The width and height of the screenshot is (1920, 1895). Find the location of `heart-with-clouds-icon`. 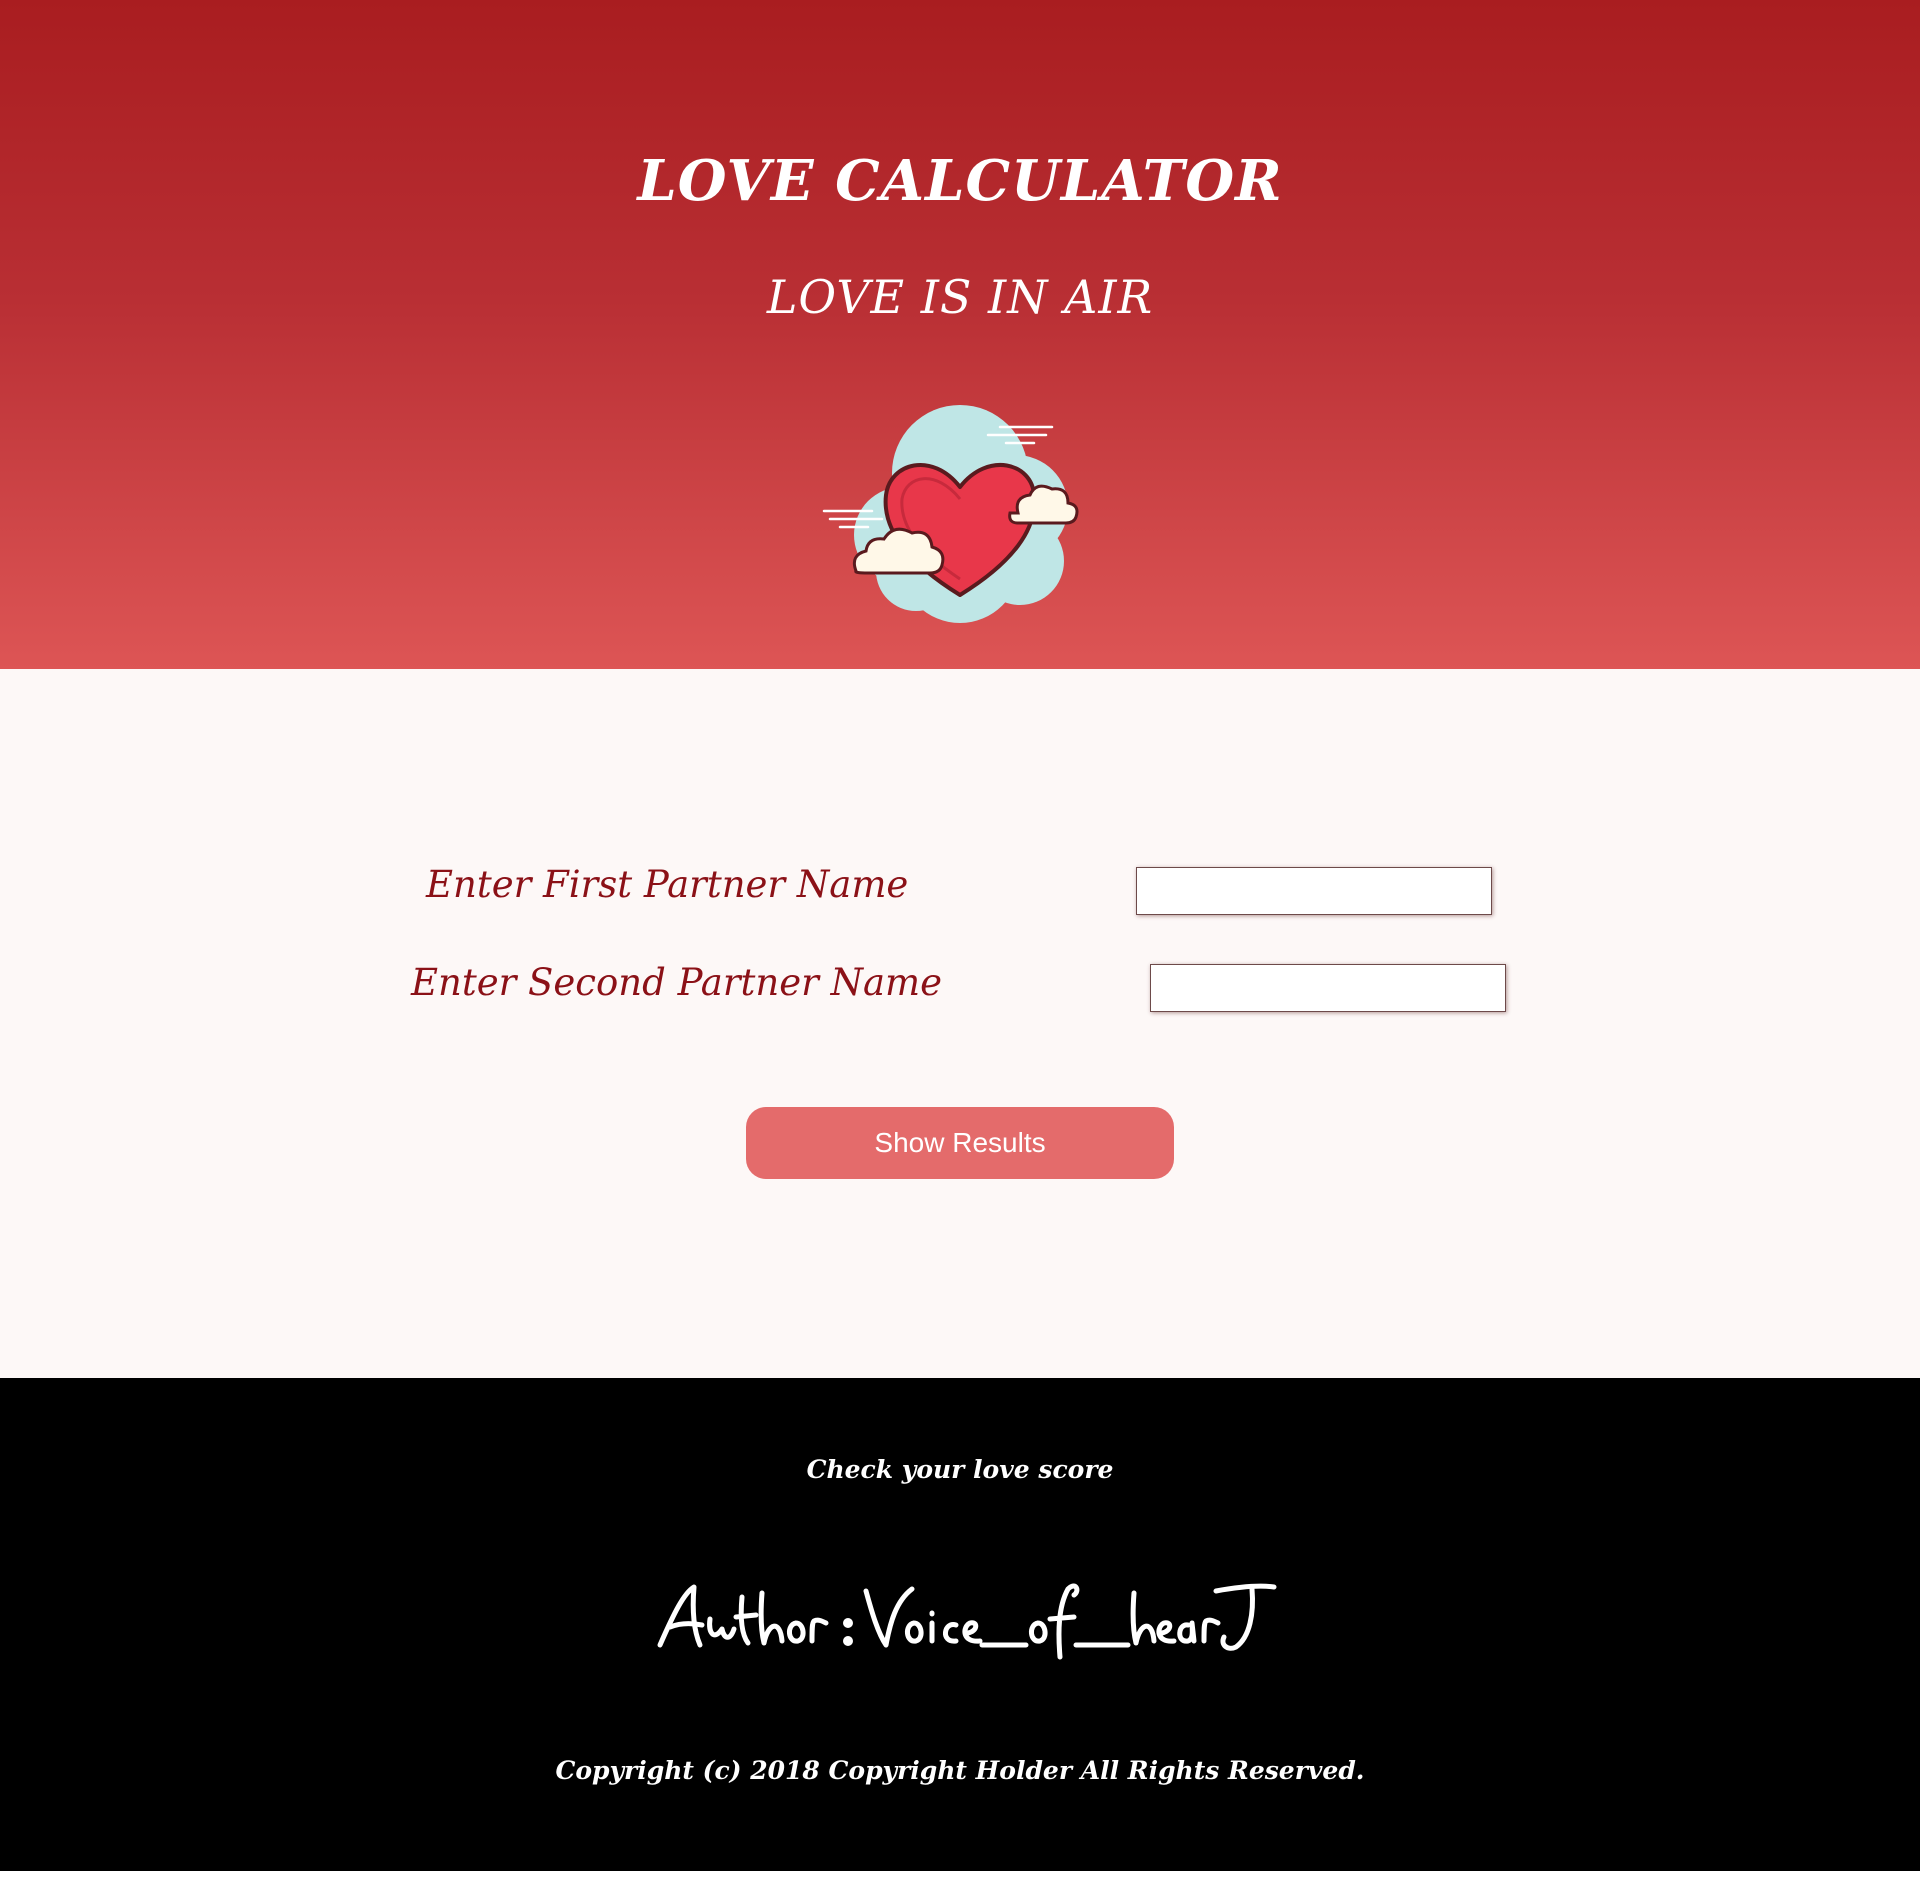

heart-with-clouds-icon is located at coordinates (950, 514).